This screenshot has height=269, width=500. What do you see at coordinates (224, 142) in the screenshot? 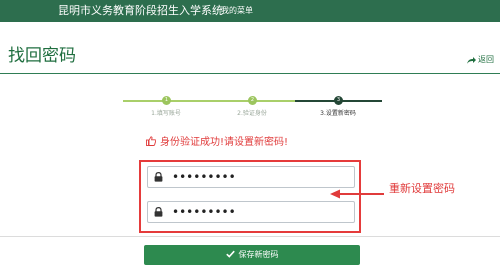
I see `success-text: 身份验证成功!请设置新密码!` at bounding box center [224, 142].